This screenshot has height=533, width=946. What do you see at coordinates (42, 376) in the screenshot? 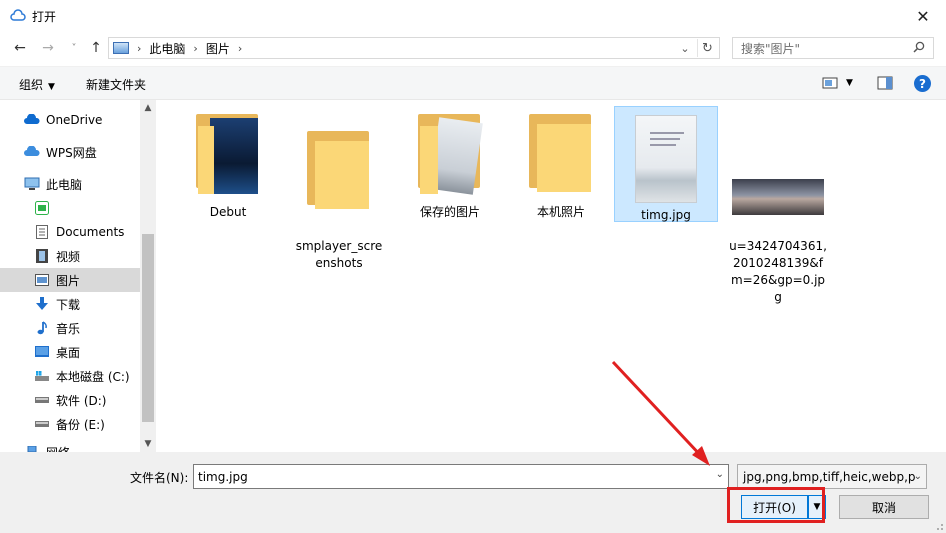
I see `drive-c-icon` at bounding box center [42, 376].